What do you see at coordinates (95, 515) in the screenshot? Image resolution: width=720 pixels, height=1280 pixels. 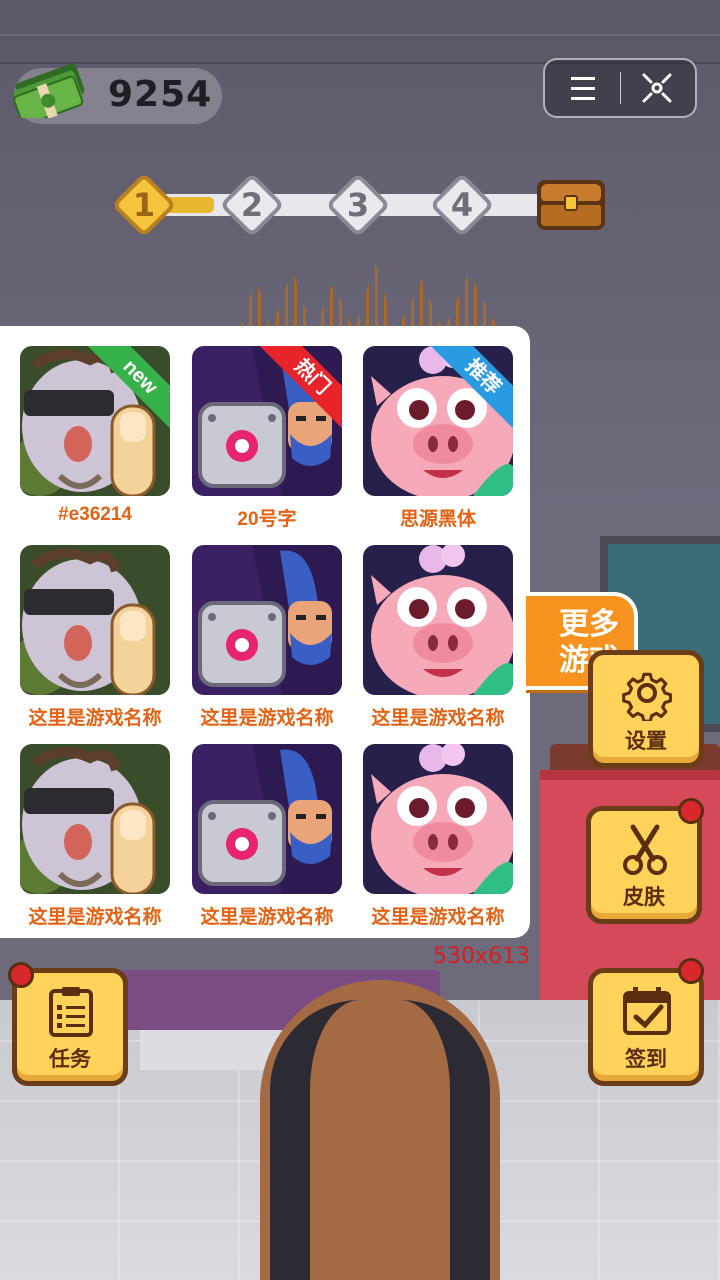 I see `game-tile-name: #e36214` at bounding box center [95, 515].